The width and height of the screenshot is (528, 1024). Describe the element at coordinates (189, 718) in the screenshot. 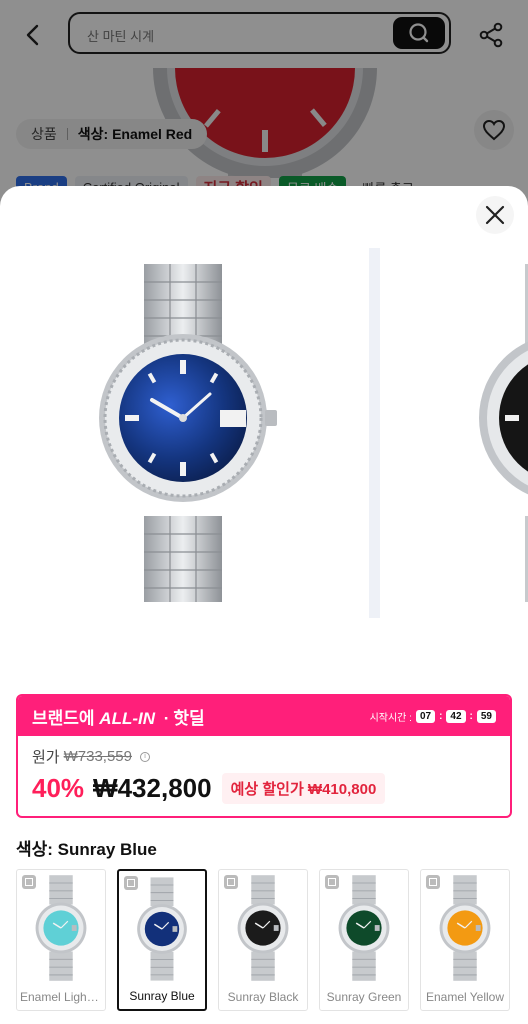

I see `hot-deal-title-suffix: 핫딜` at that location.